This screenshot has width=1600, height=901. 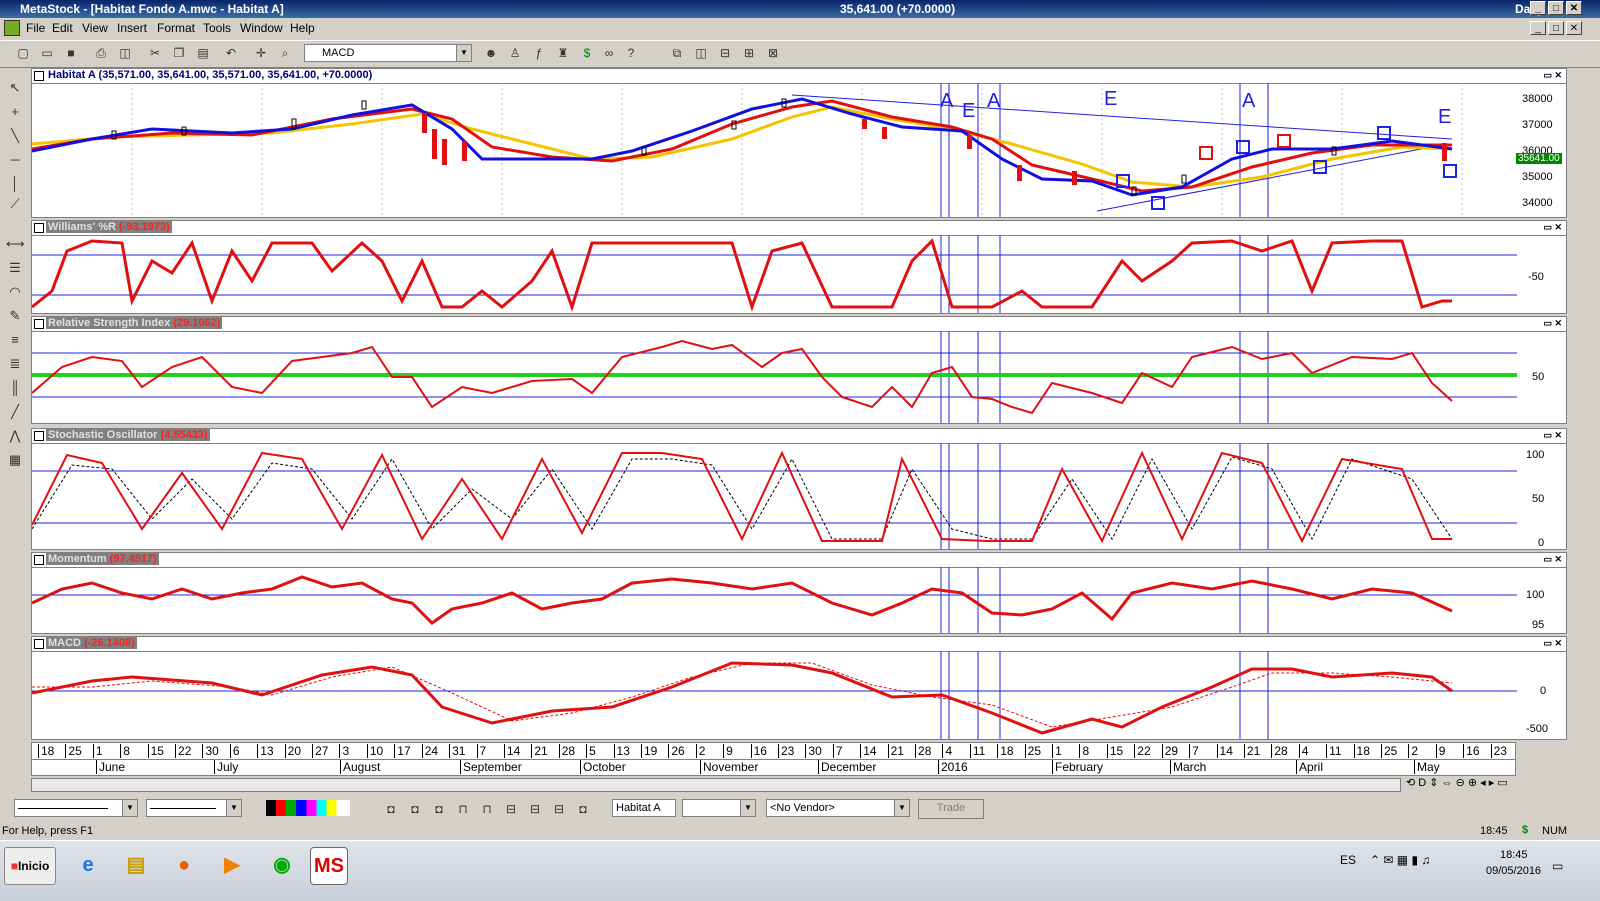 What do you see at coordinates (285, 53) in the screenshot?
I see `zoom-icon: ⌕` at bounding box center [285, 53].